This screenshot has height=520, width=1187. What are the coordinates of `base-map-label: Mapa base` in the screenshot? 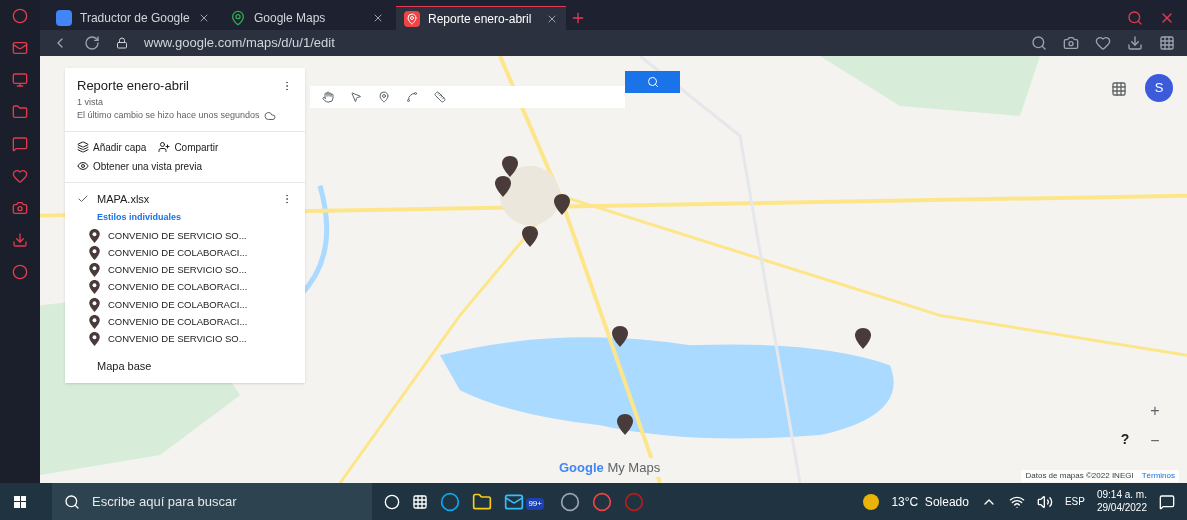 It's located at (185, 366).